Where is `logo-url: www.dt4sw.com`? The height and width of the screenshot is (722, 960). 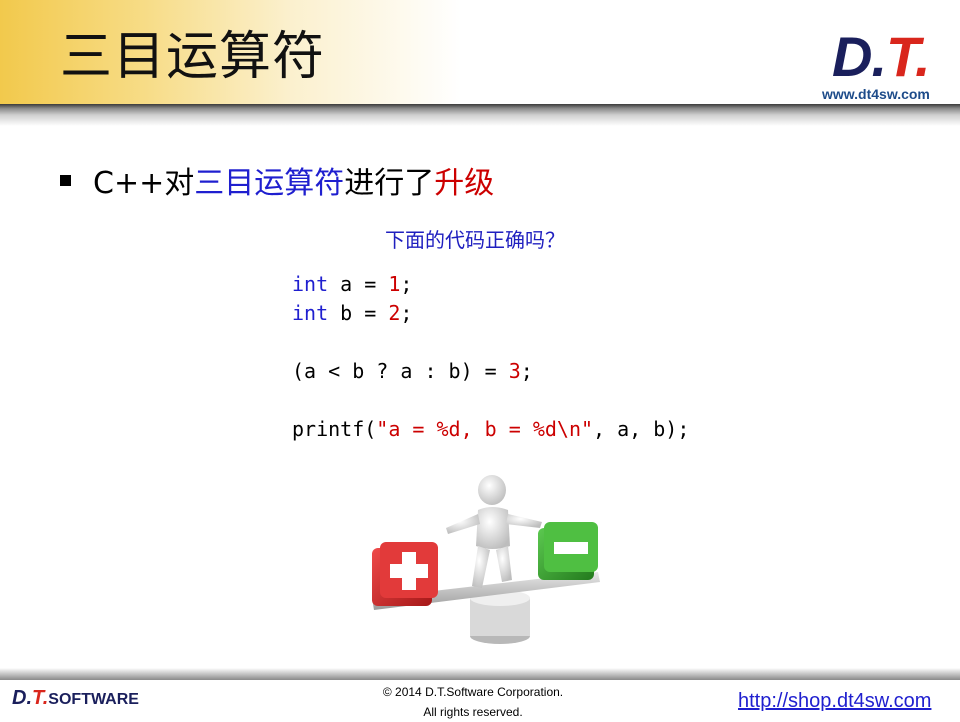 logo-url: www.dt4sw.com is located at coordinates (876, 94).